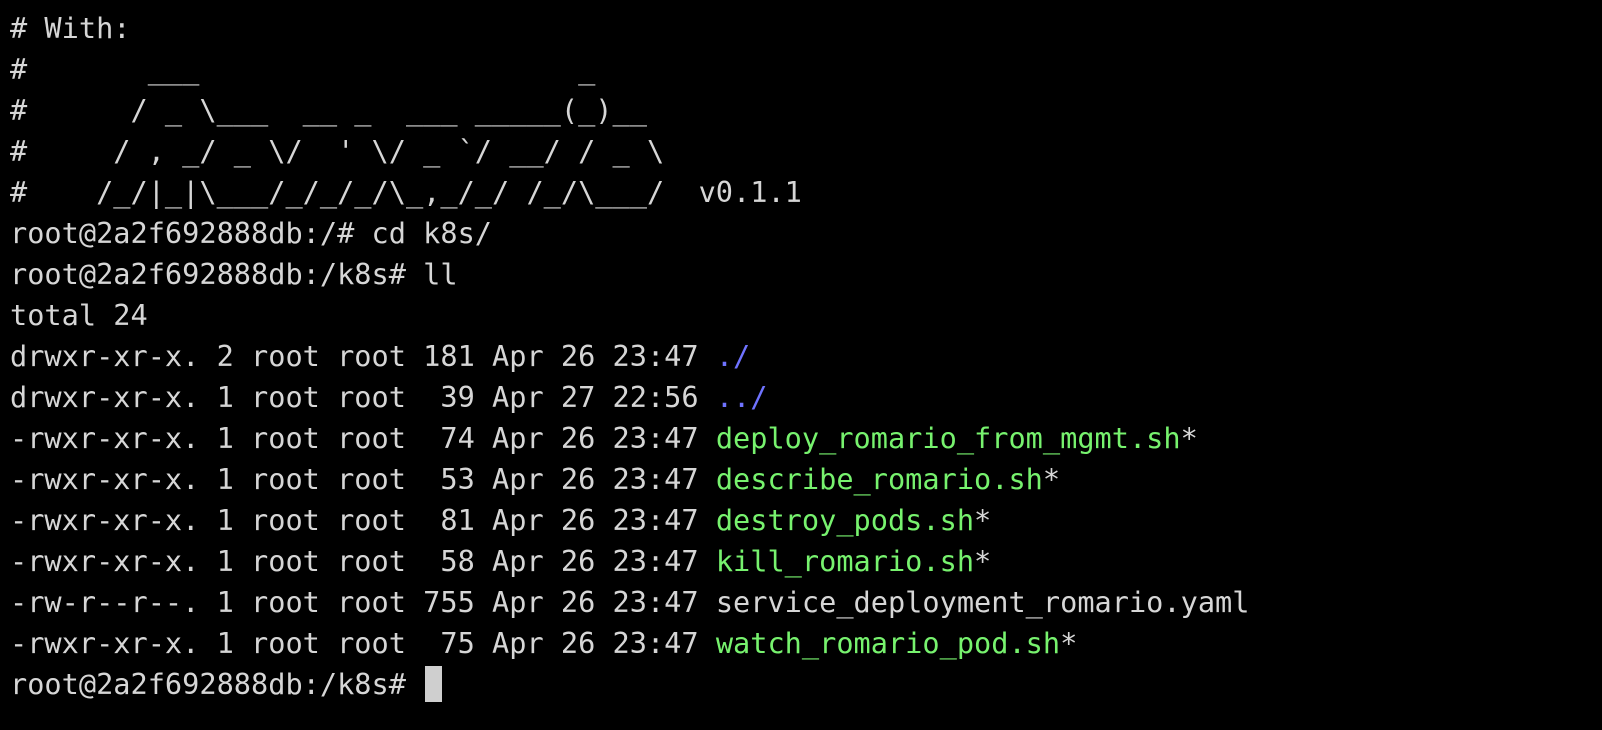 The height and width of the screenshot is (730, 1602). I want to click on executable-name: destroy_pods.sh, so click(845, 520).